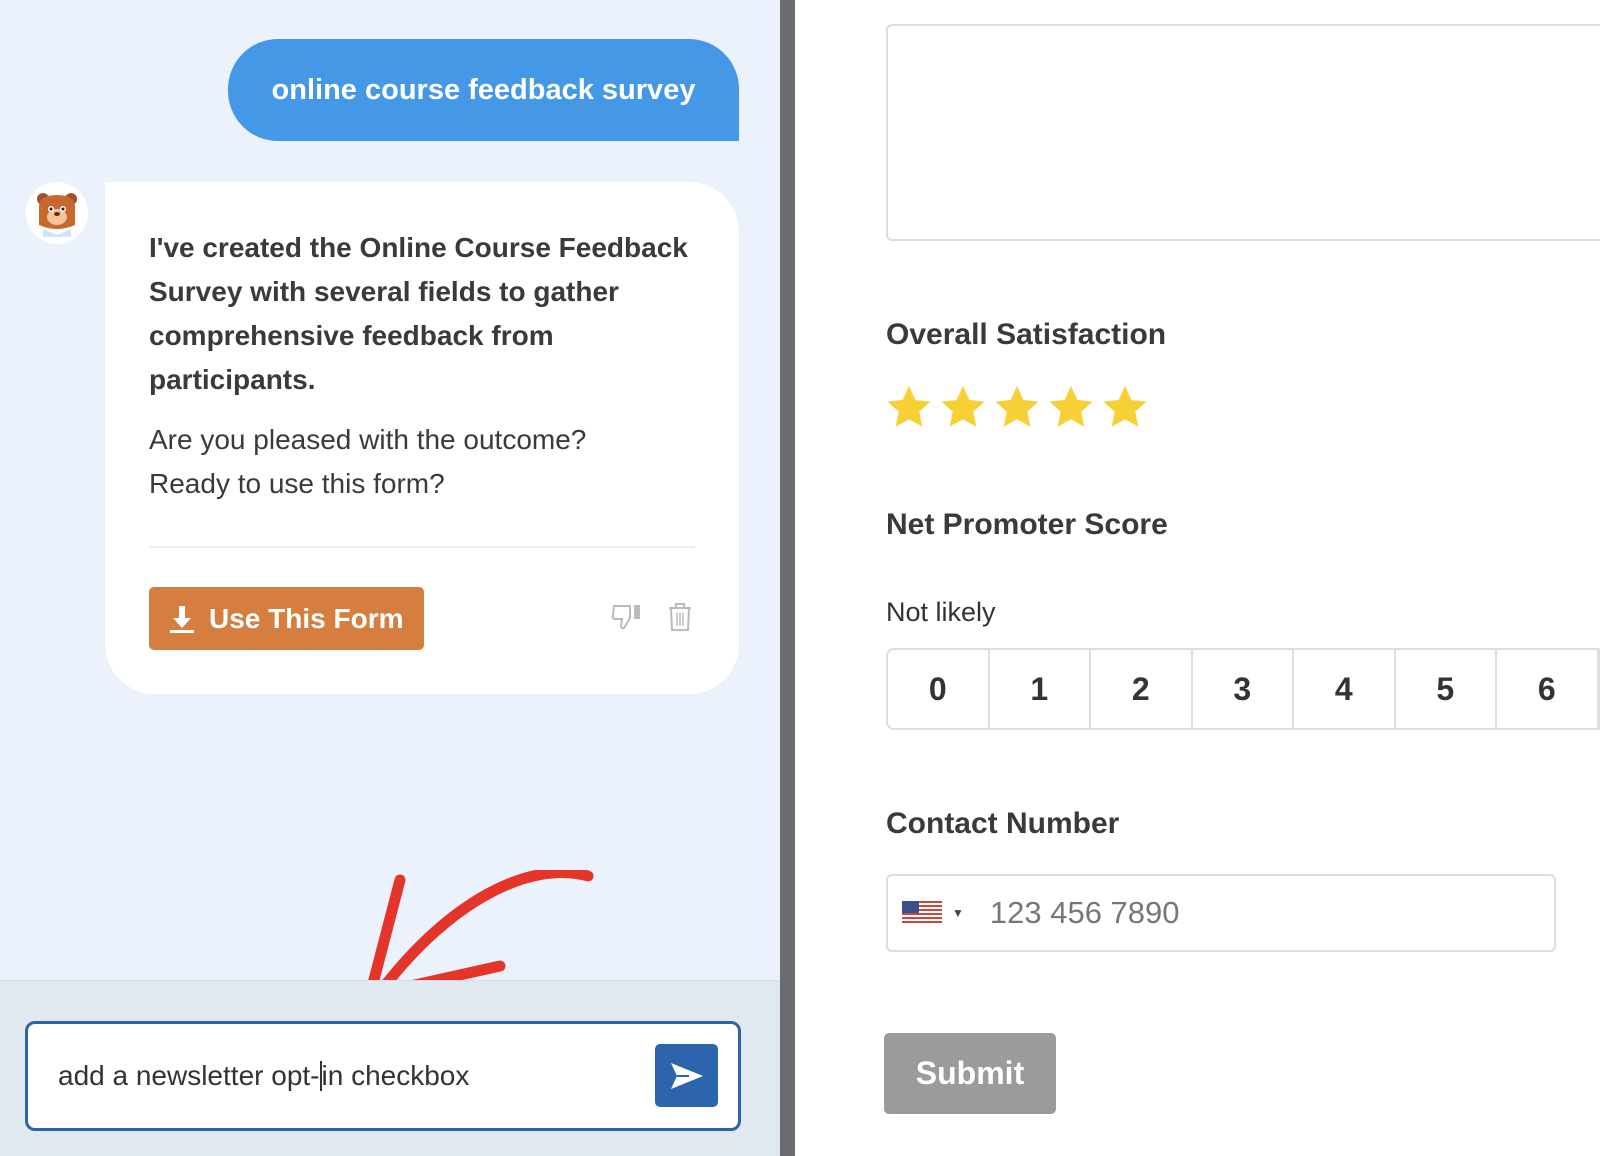  What do you see at coordinates (1026, 334) in the screenshot?
I see `satisfaction-label: Overall Satisfaction` at bounding box center [1026, 334].